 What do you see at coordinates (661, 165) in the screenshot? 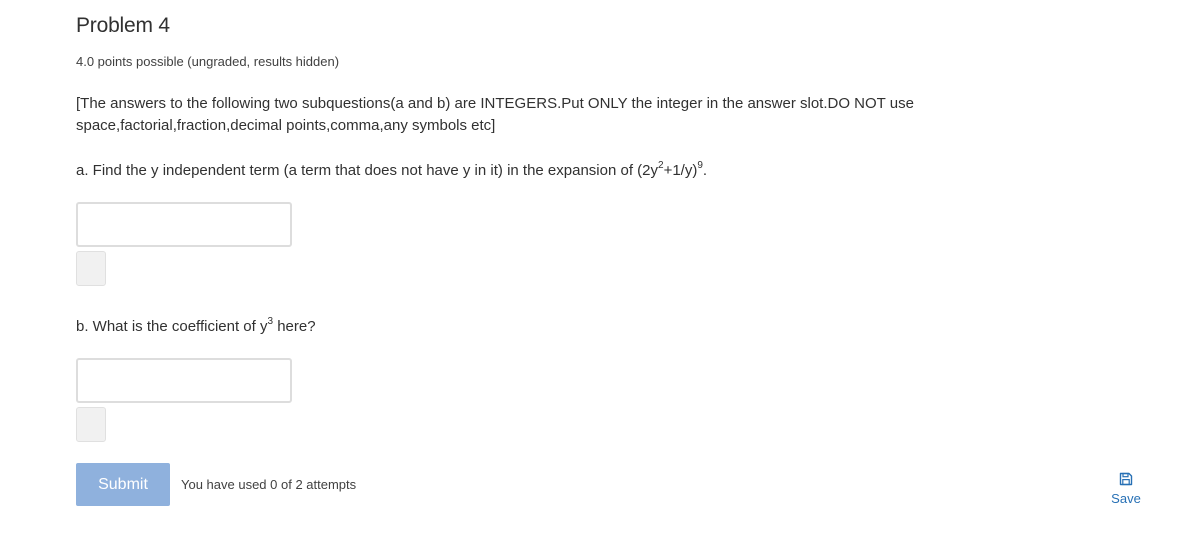
I see `question-a-exponent-1: 2` at bounding box center [661, 165].